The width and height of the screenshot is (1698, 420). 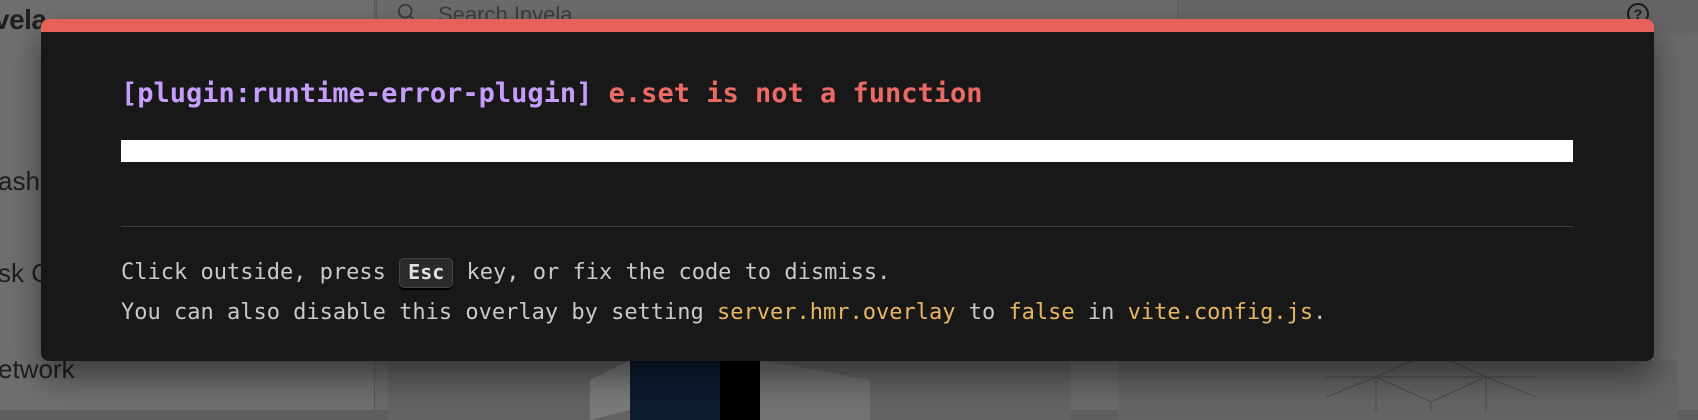 What do you see at coordinates (836, 312) in the screenshot?
I see `config-key: server.hmr.overlay` at bounding box center [836, 312].